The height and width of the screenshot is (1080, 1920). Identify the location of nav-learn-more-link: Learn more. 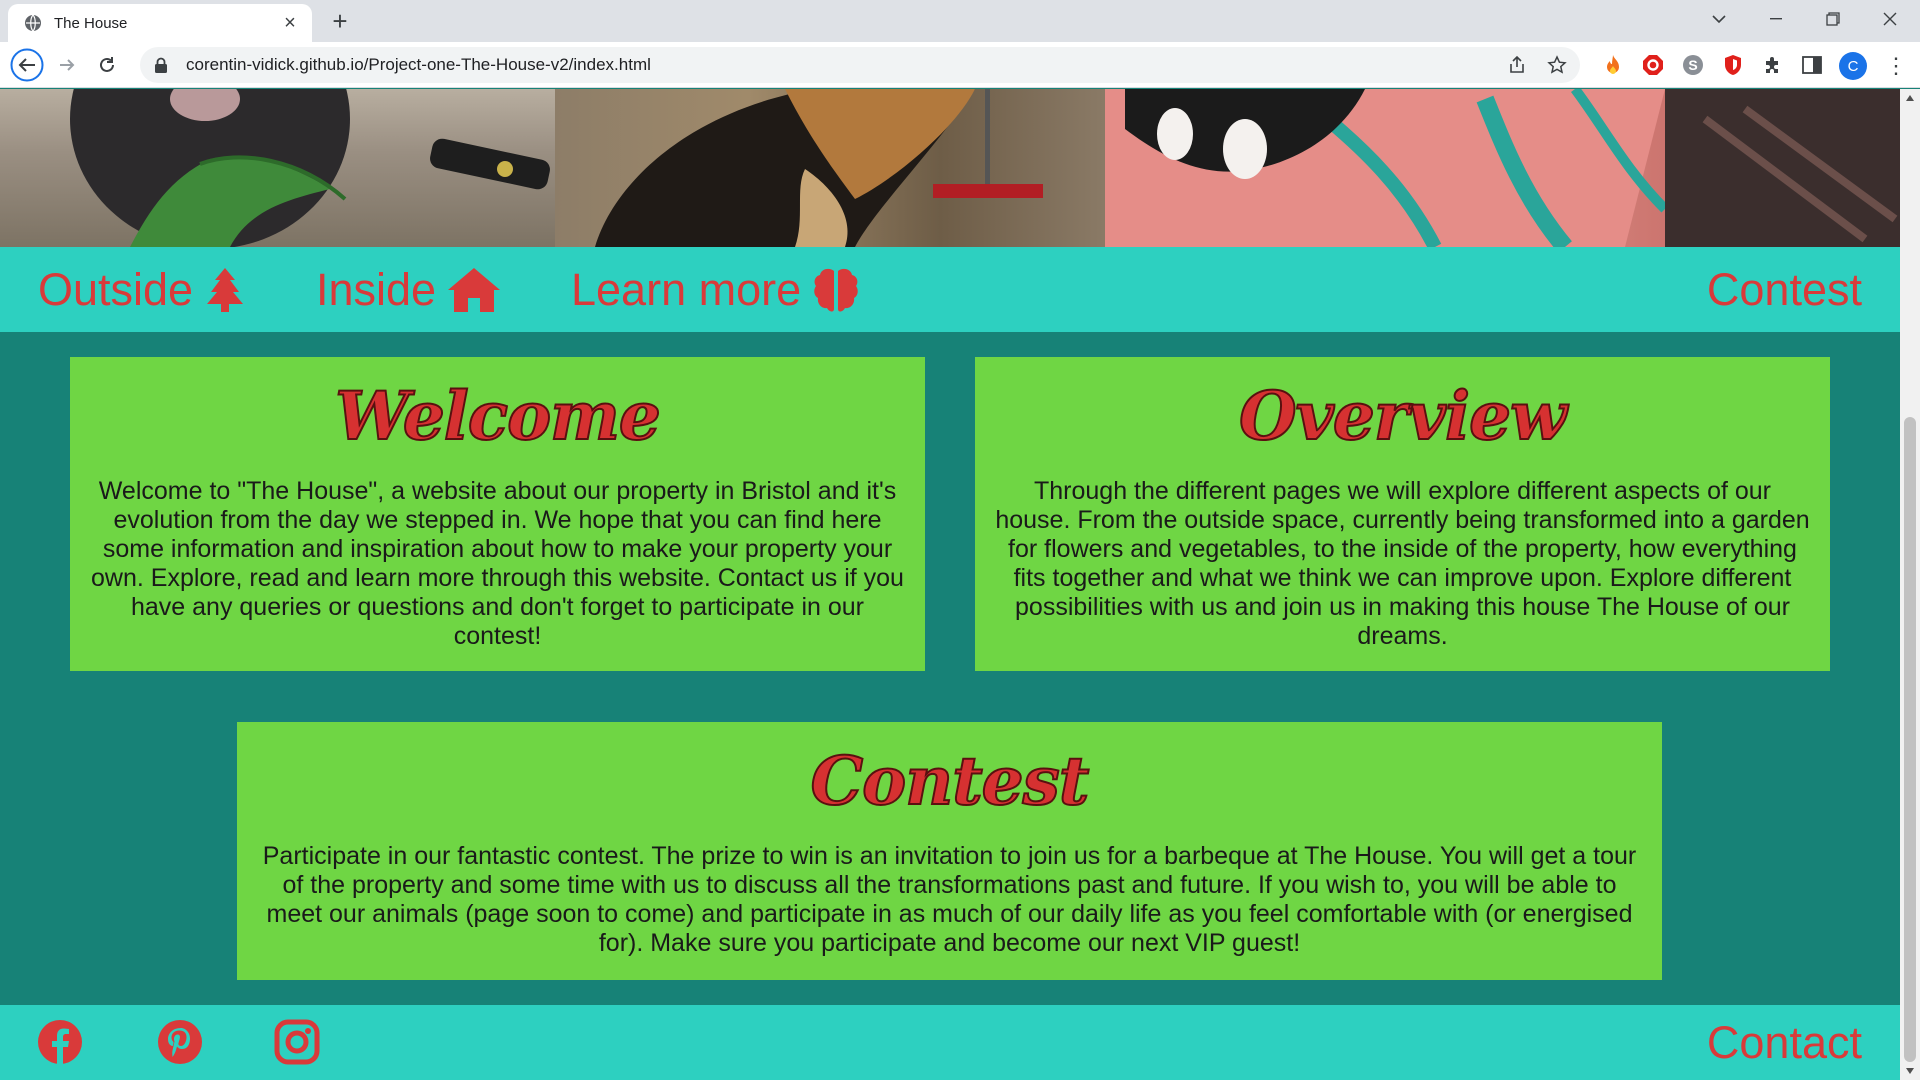
(715, 289).